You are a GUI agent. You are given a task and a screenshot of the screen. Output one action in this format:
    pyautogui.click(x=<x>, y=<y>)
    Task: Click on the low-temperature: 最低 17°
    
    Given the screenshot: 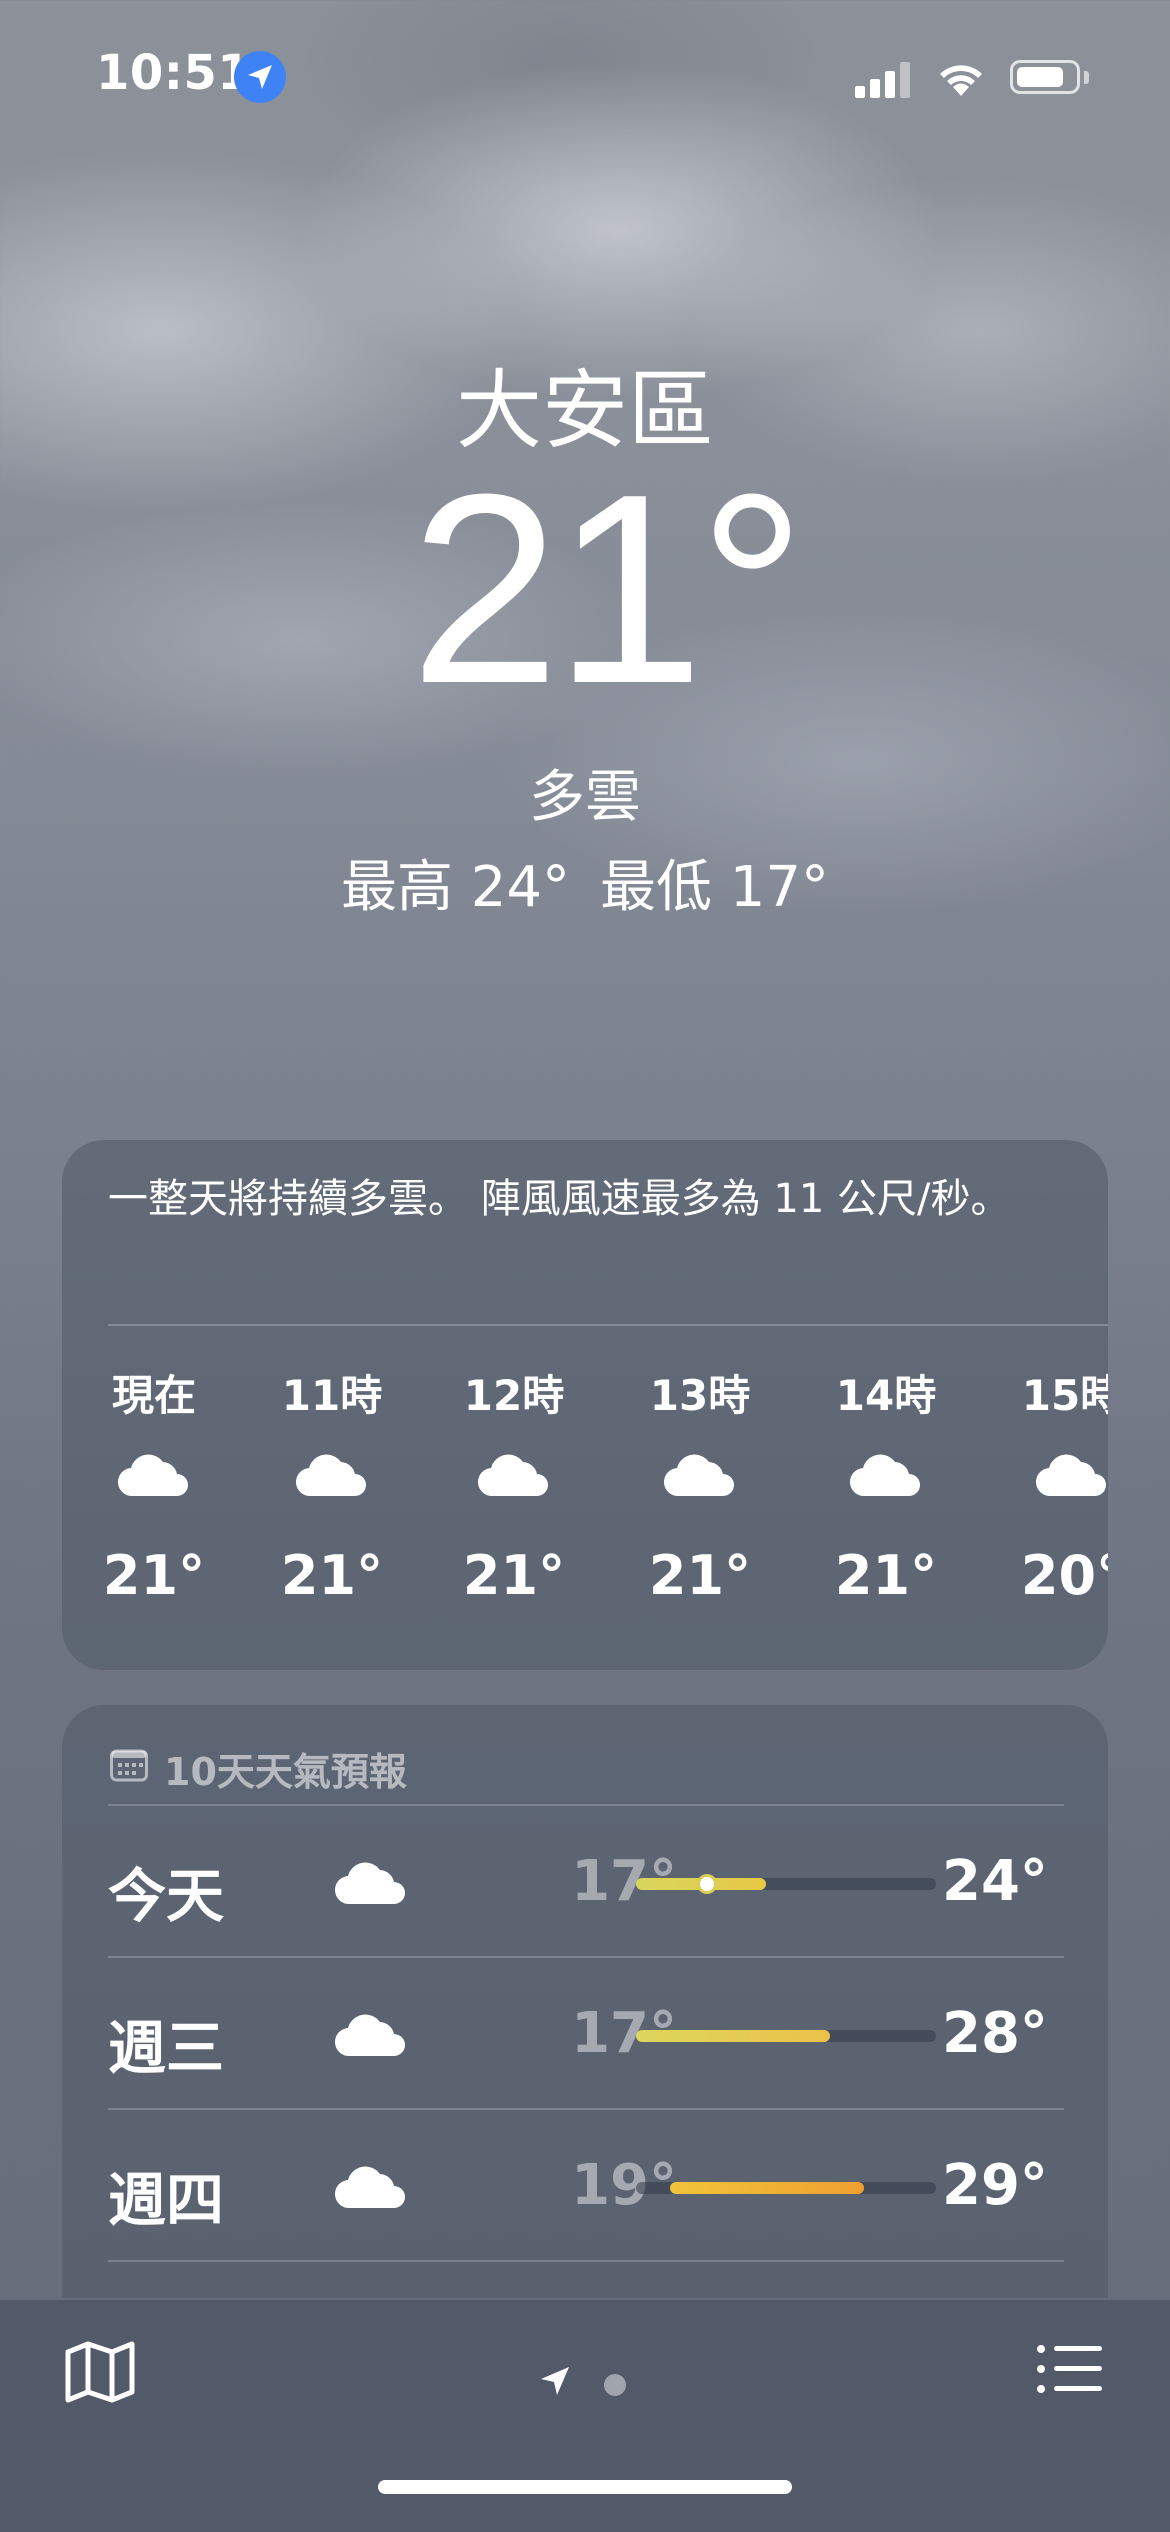 What is the action you would take?
    pyautogui.click(x=715, y=887)
    